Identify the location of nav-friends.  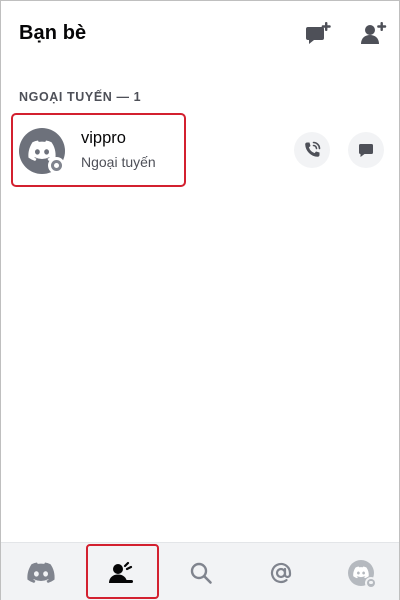
(121, 571).